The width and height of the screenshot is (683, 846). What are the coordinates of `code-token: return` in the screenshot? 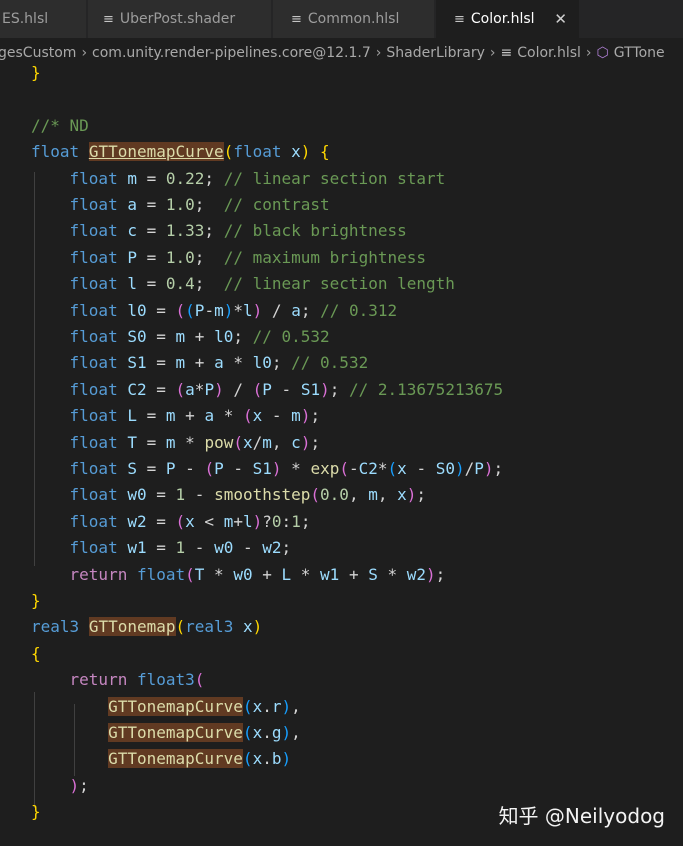 It's located at (98, 680).